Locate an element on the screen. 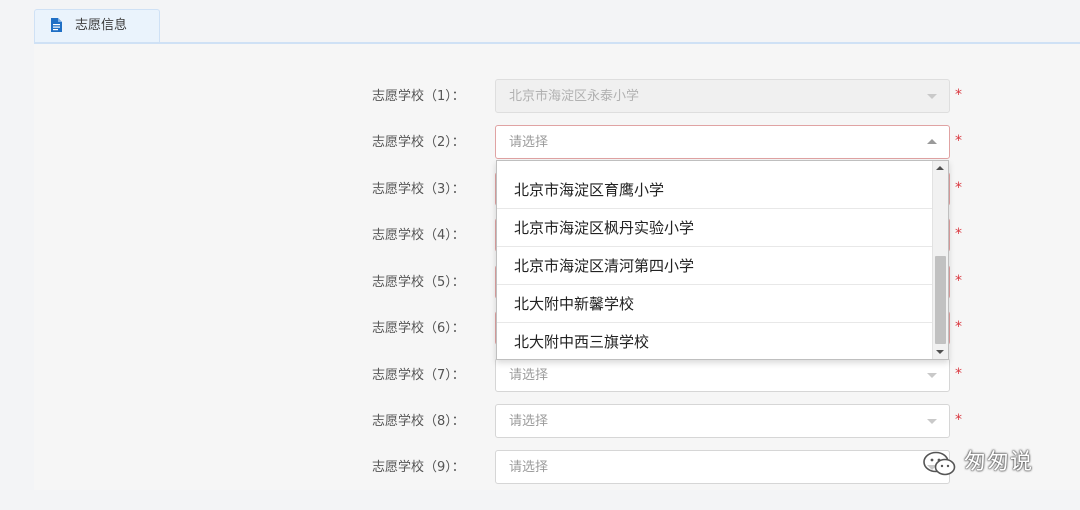 The width and height of the screenshot is (1080, 510). scroll-up-arrow-icon is located at coordinates (940, 168).